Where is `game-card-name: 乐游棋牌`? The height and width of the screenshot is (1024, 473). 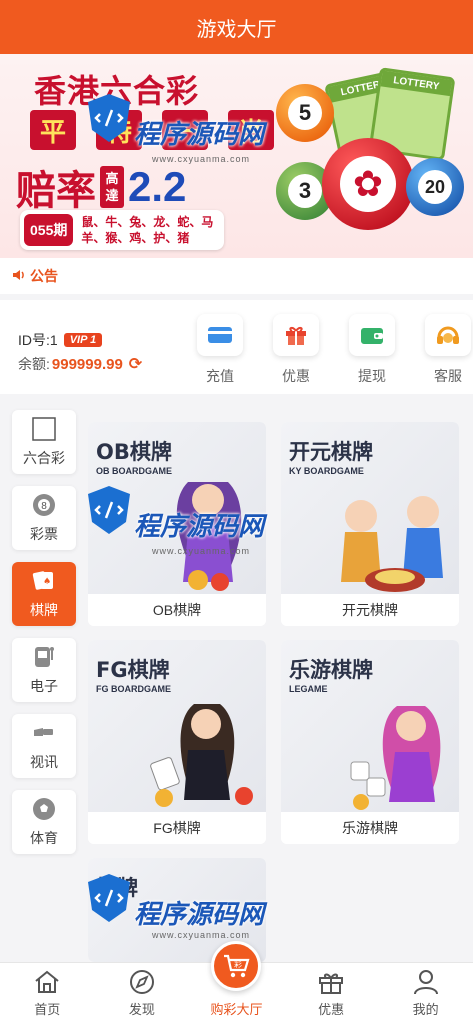
game-card-name: 乐游棋牌 is located at coordinates (370, 828).